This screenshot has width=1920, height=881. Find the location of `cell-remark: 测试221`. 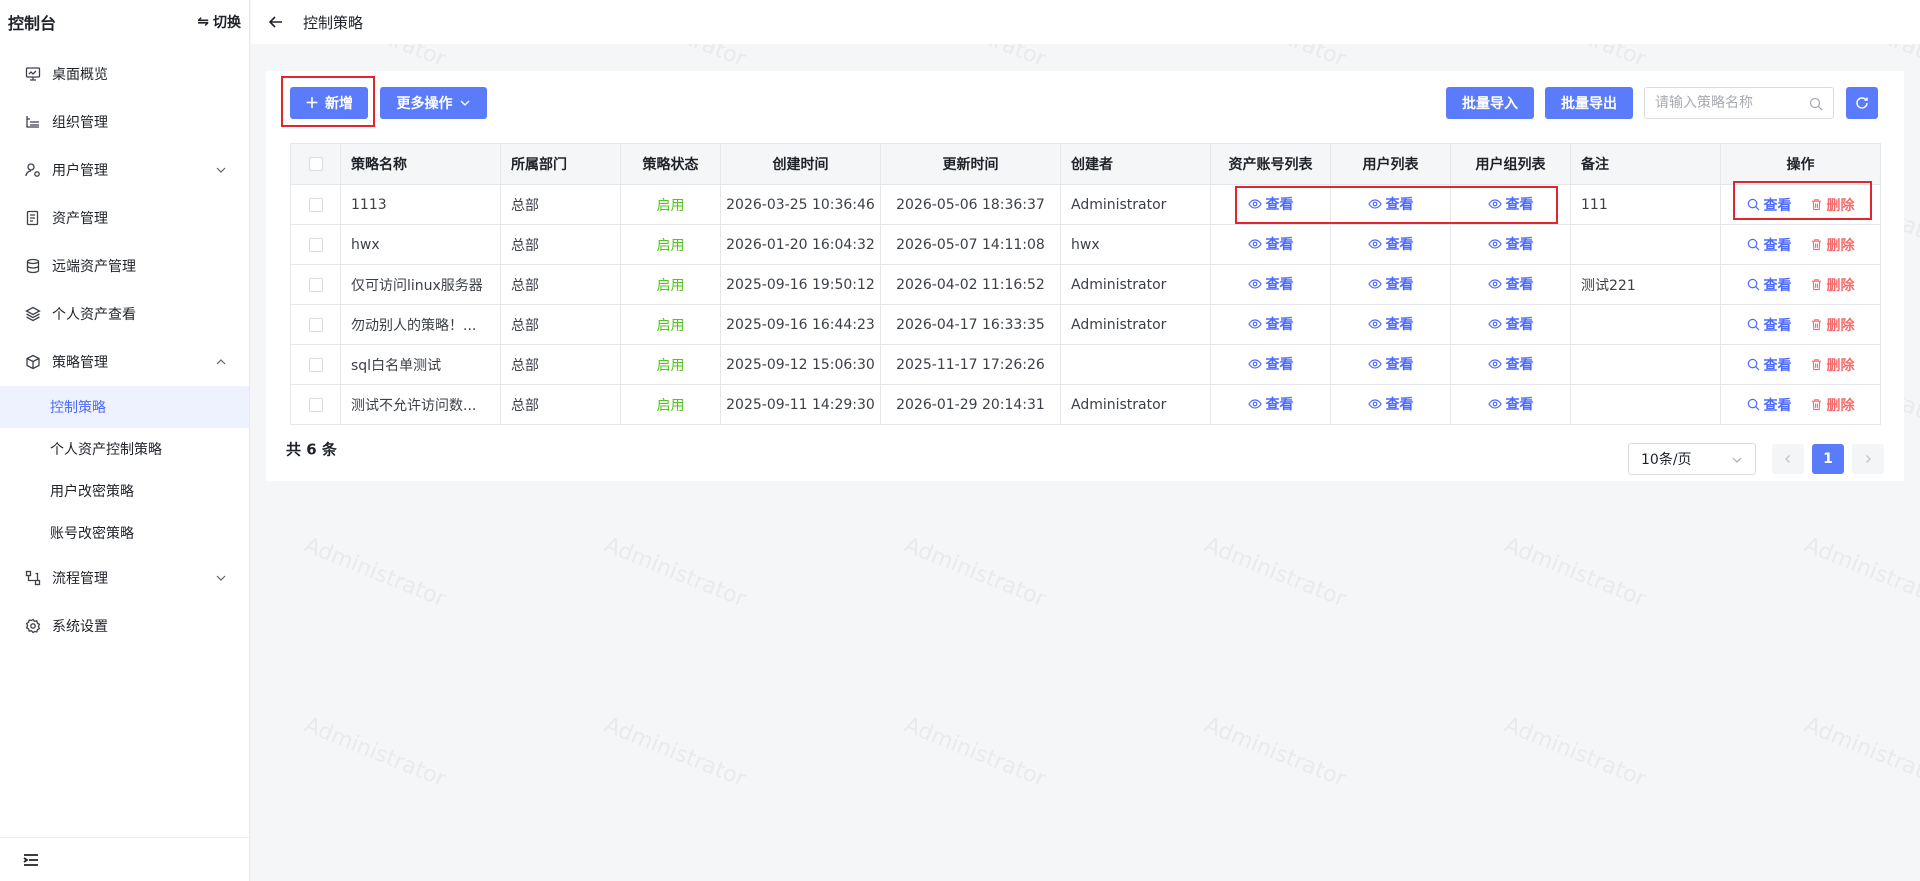

cell-remark: 测试221 is located at coordinates (1645, 284).